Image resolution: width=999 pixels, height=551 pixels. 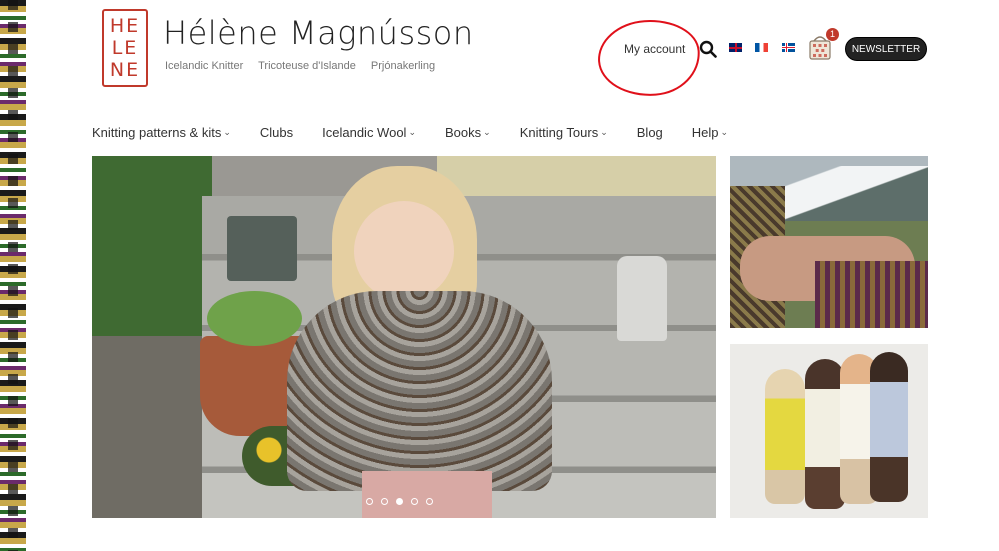 What do you see at coordinates (254, 318) in the screenshot?
I see `photo-plant` at bounding box center [254, 318].